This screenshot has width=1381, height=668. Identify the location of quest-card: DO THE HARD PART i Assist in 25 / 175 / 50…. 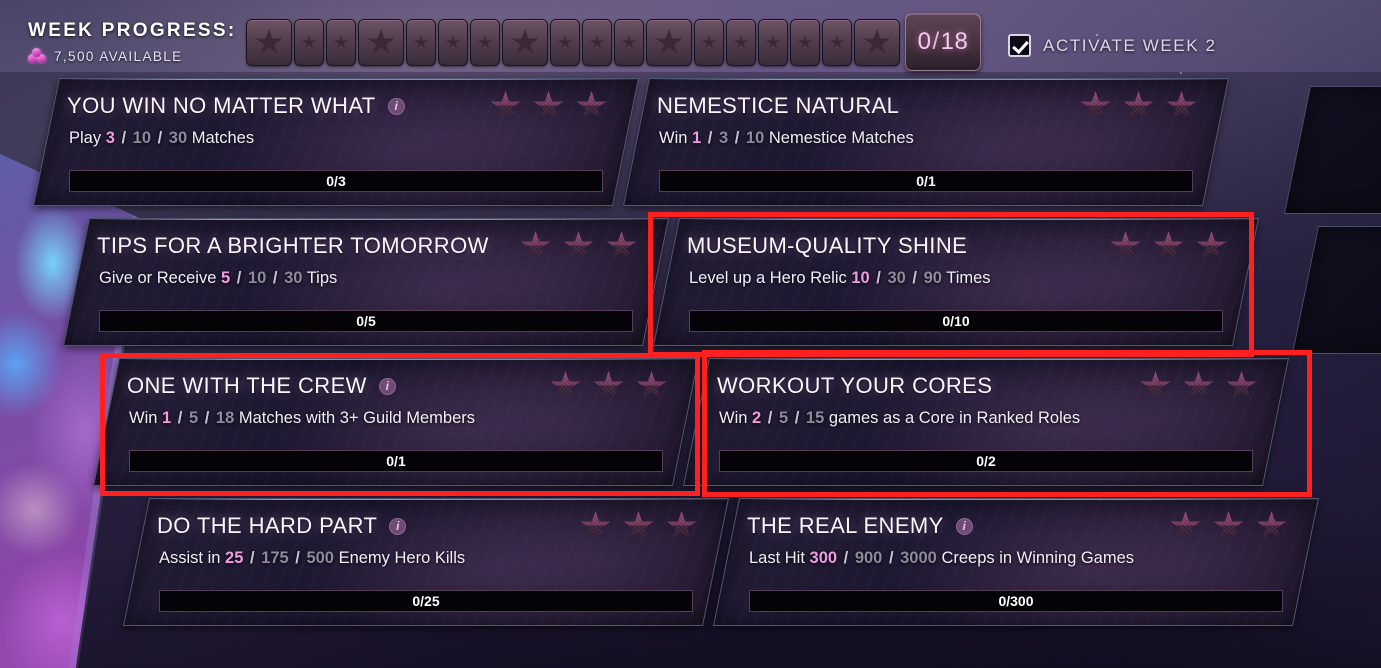
(426, 562).